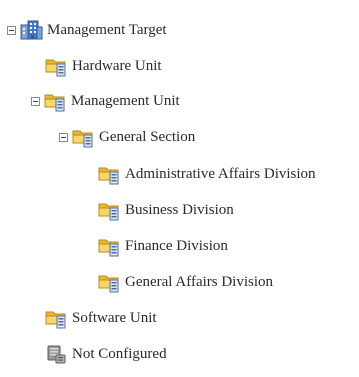  I want to click on tree-node-general-affairs-division: General Affairs Division, so click(185, 282).